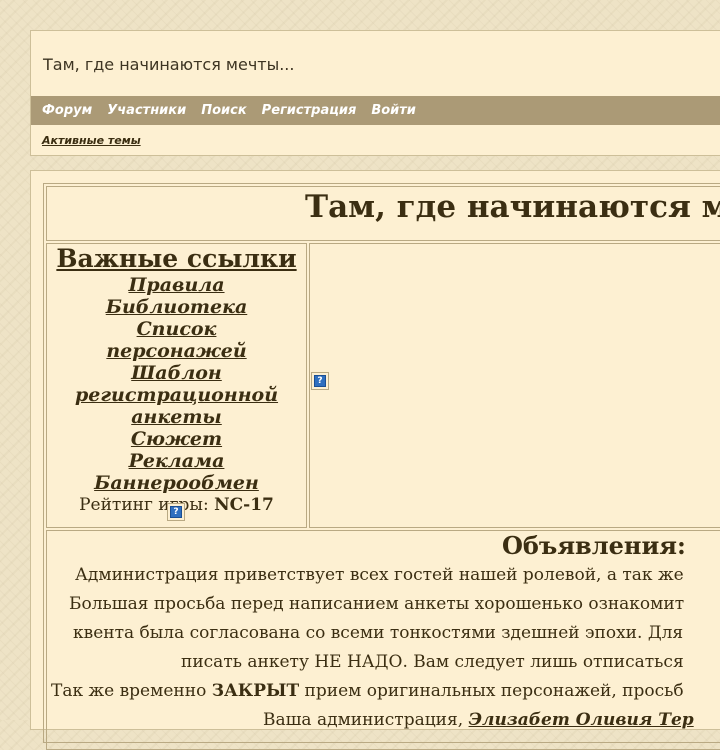 This screenshot has width=720, height=750. I want to click on link-library: Библиотека, so click(176, 307).